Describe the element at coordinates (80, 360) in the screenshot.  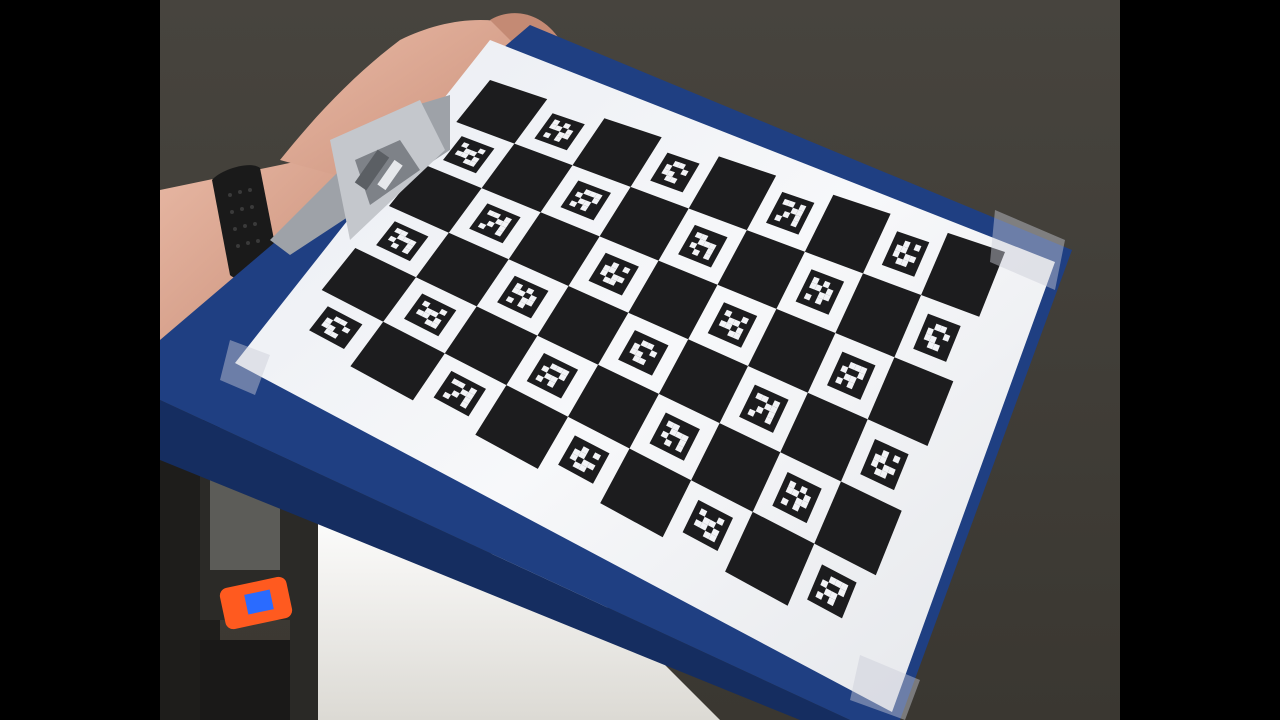
I see `left-letterbox` at that location.